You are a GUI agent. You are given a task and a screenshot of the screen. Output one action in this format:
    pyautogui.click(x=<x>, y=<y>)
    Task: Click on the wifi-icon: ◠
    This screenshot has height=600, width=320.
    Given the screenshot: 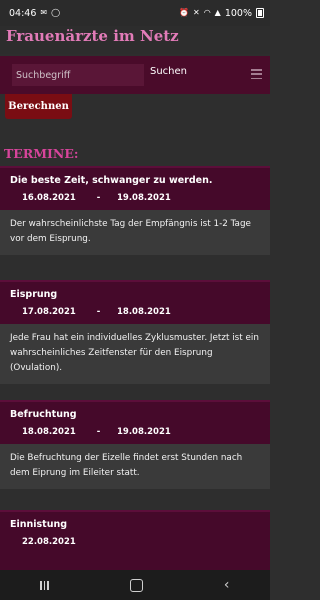 What is the action you would take?
    pyautogui.click(x=207, y=12)
    